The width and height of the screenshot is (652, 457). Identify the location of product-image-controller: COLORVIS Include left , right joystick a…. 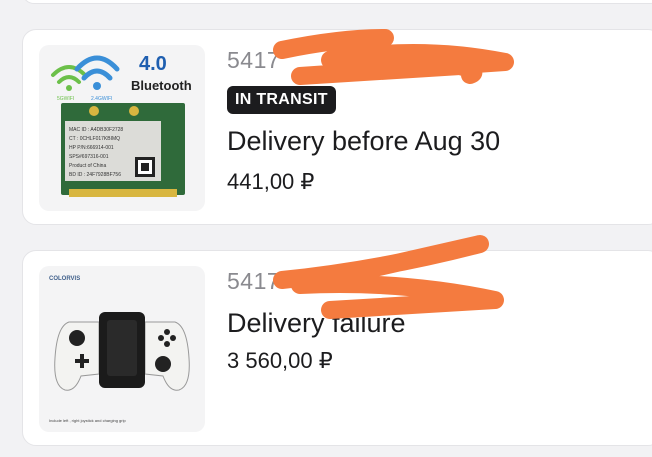
(122, 349).